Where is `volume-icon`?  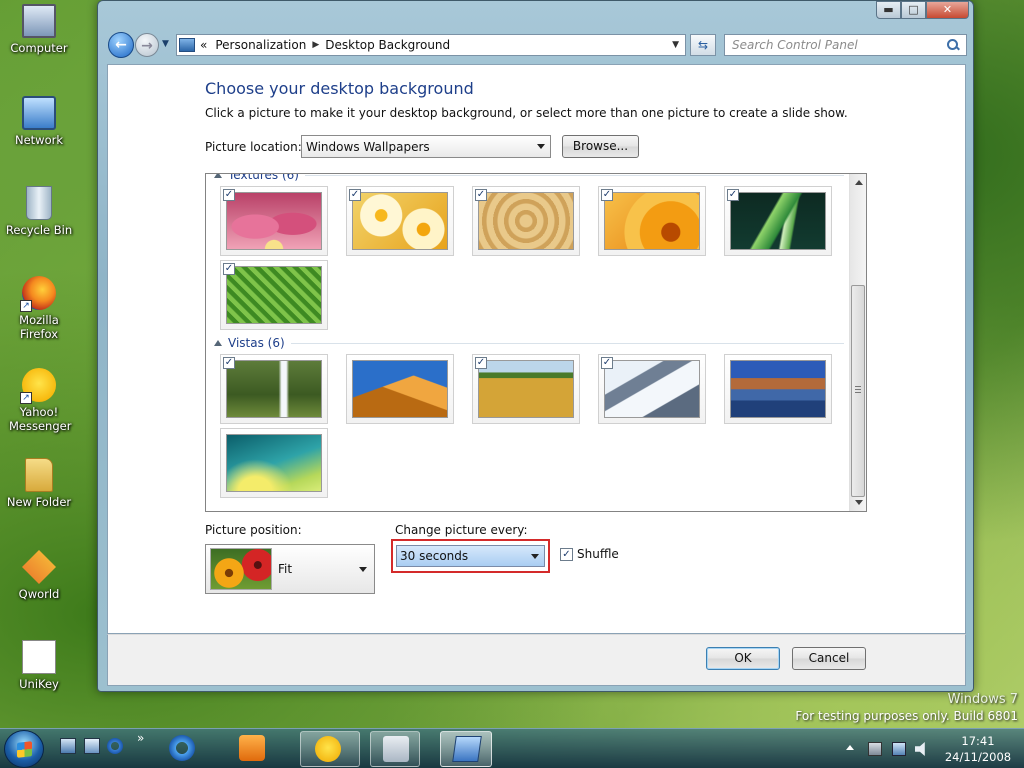
volume-icon is located at coordinates (920, 749).